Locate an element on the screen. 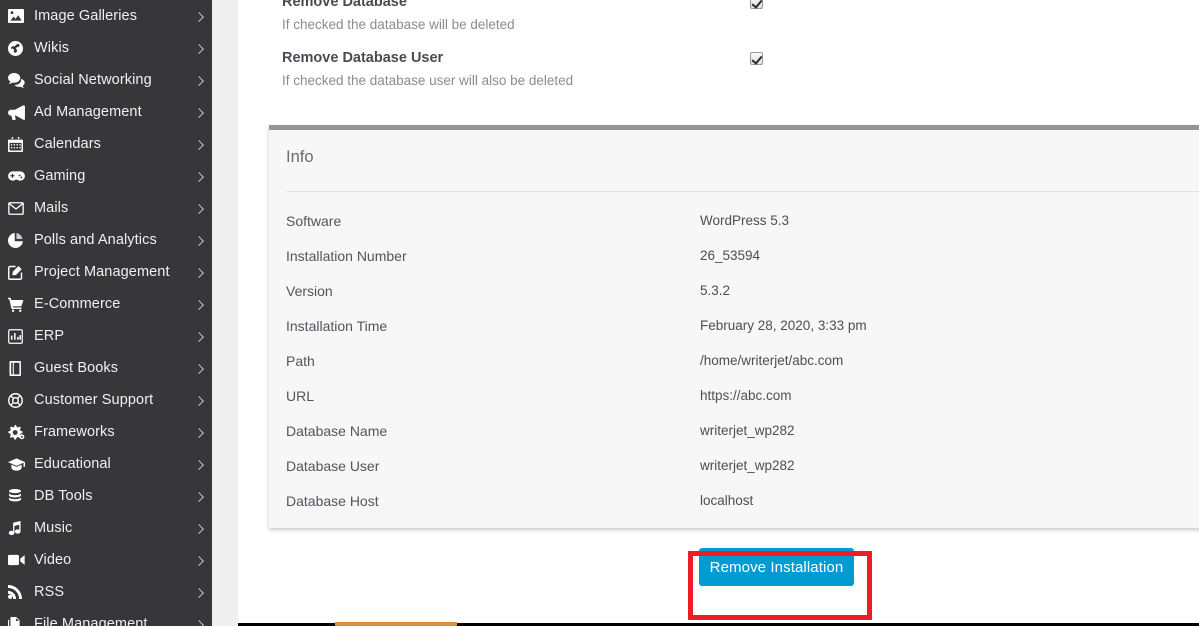 Image resolution: width=1199 pixels, height=626 pixels. remove-database-user-checkbox-wrap is located at coordinates (756, 58).